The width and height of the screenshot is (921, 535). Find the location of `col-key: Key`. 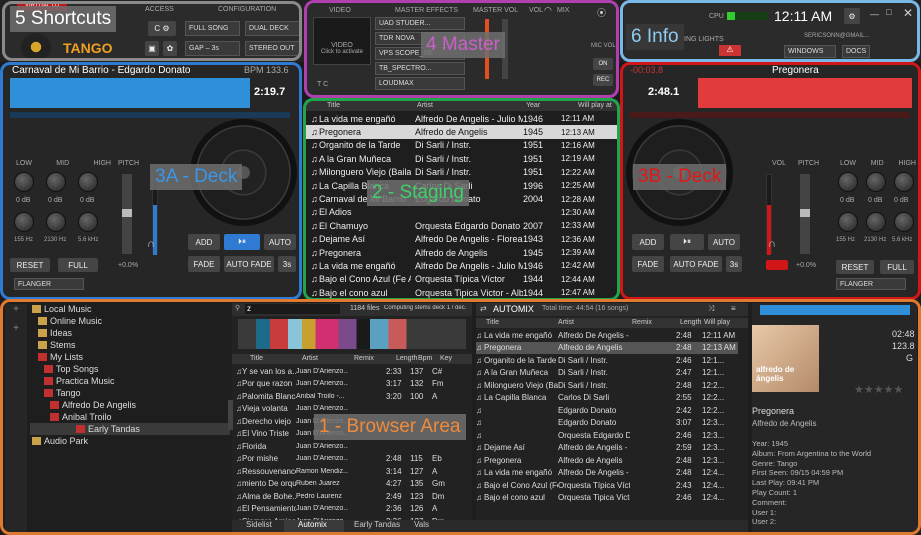

col-key: Key is located at coordinates (446, 358).